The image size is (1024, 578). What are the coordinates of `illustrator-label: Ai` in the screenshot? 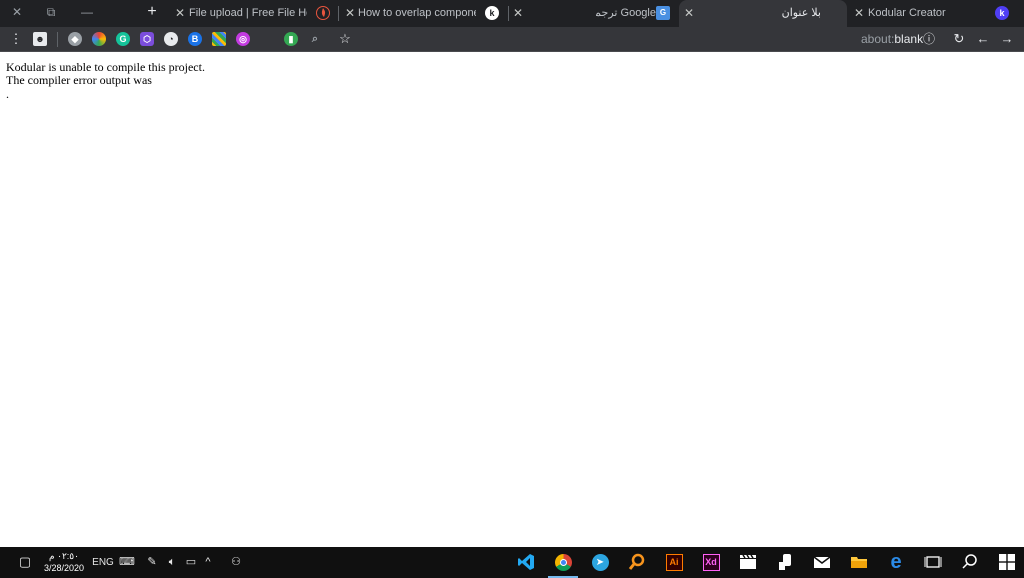 It's located at (674, 562).